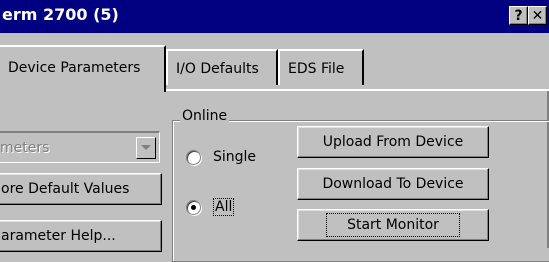 Image resolution: width=549 pixels, height=262 pixels. Describe the element at coordinates (193, 157) in the screenshot. I see `radio-circle-icon` at that location.